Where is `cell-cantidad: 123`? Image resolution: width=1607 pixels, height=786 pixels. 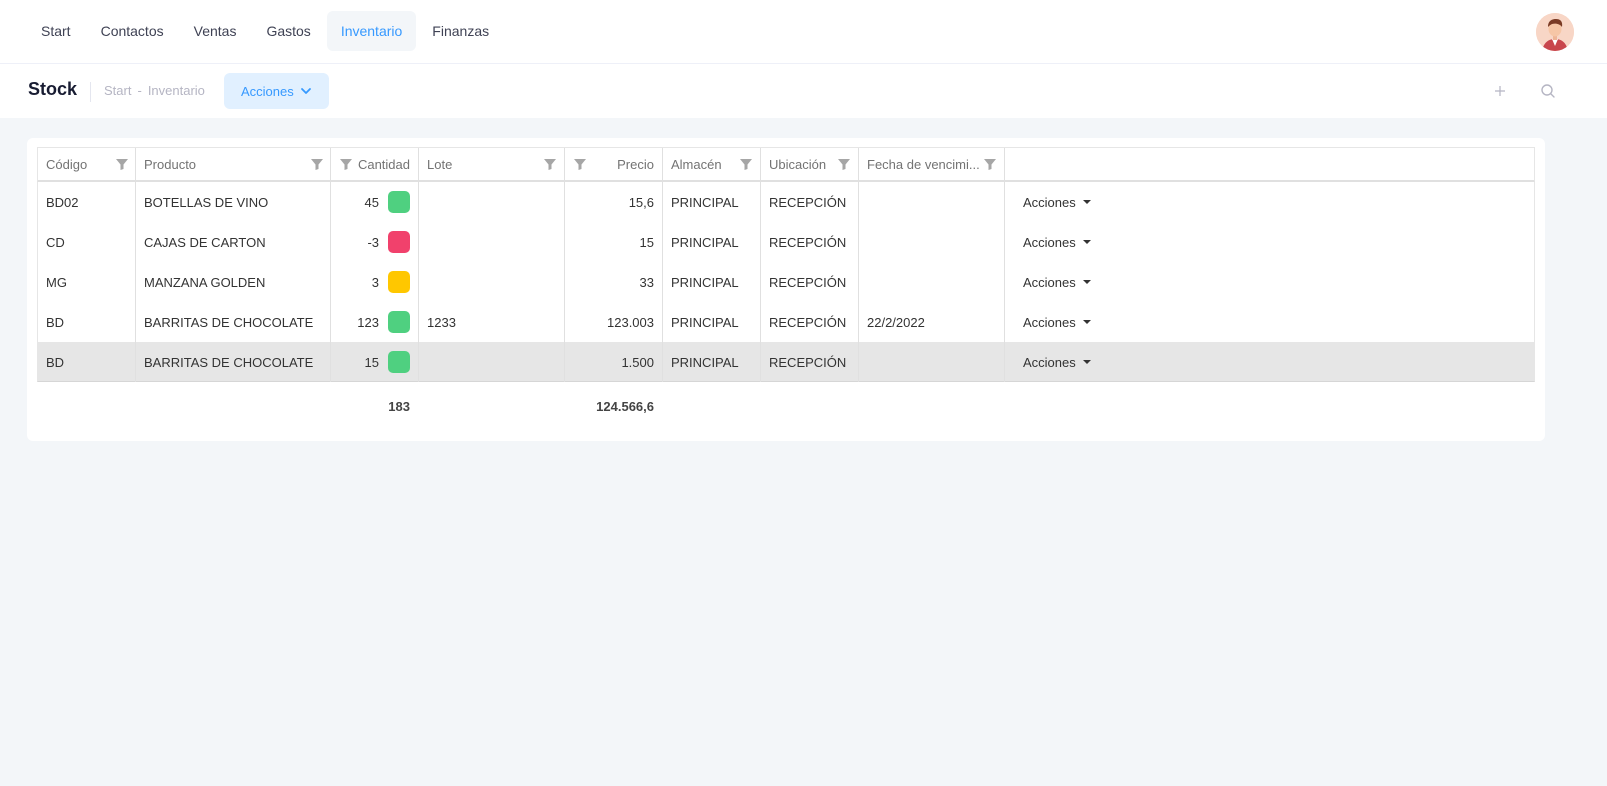 cell-cantidad: 123 is located at coordinates (375, 322).